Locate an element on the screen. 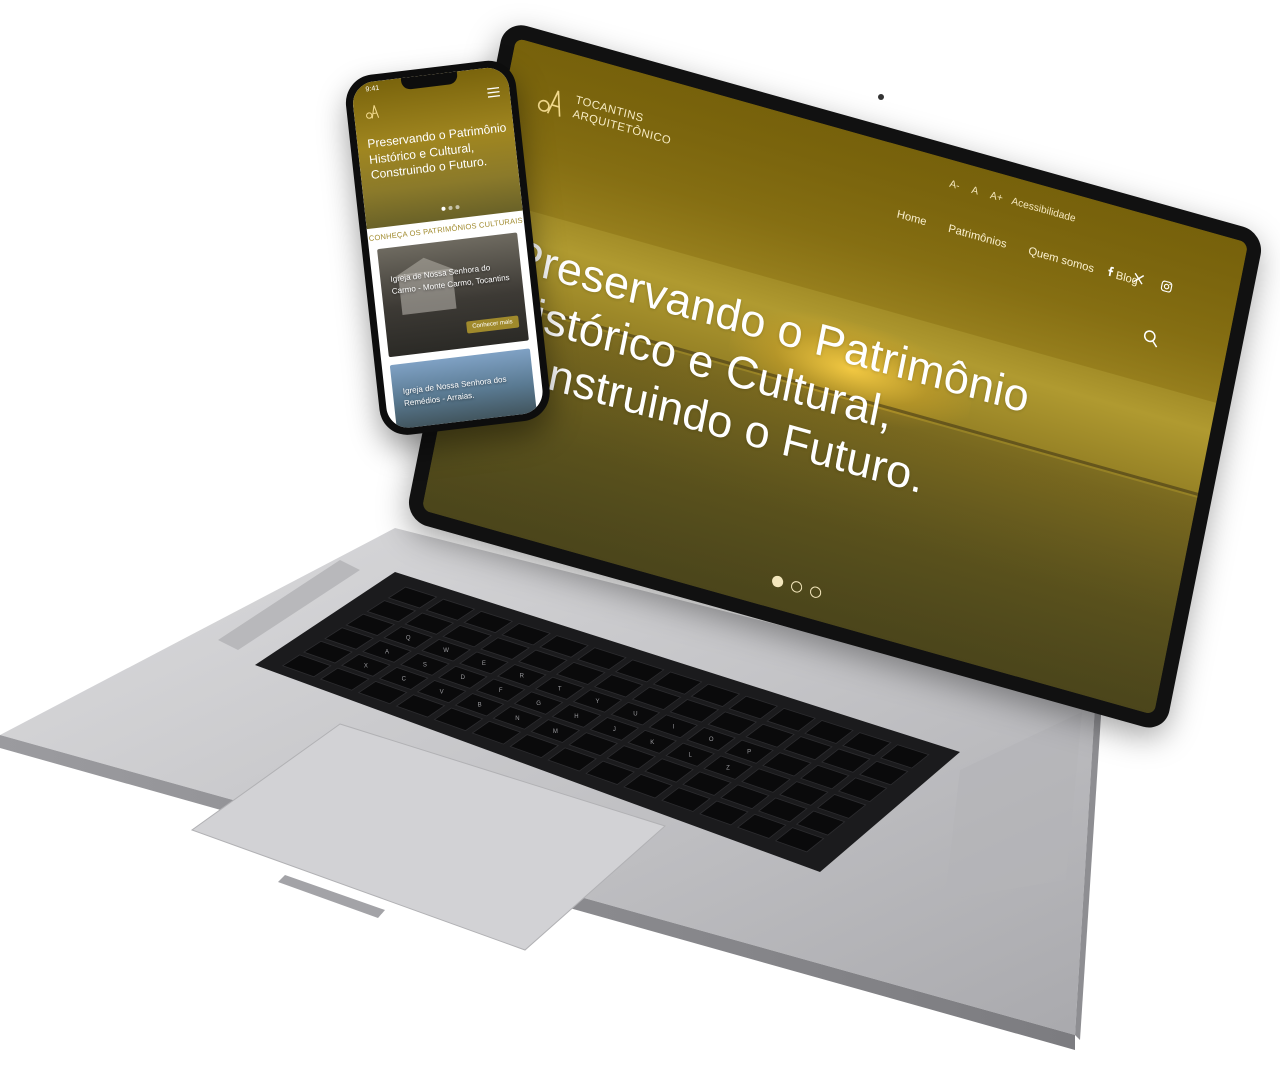 This screenshot has width=1280, height=1065. key-label: S is located at coordinates (425, 665).